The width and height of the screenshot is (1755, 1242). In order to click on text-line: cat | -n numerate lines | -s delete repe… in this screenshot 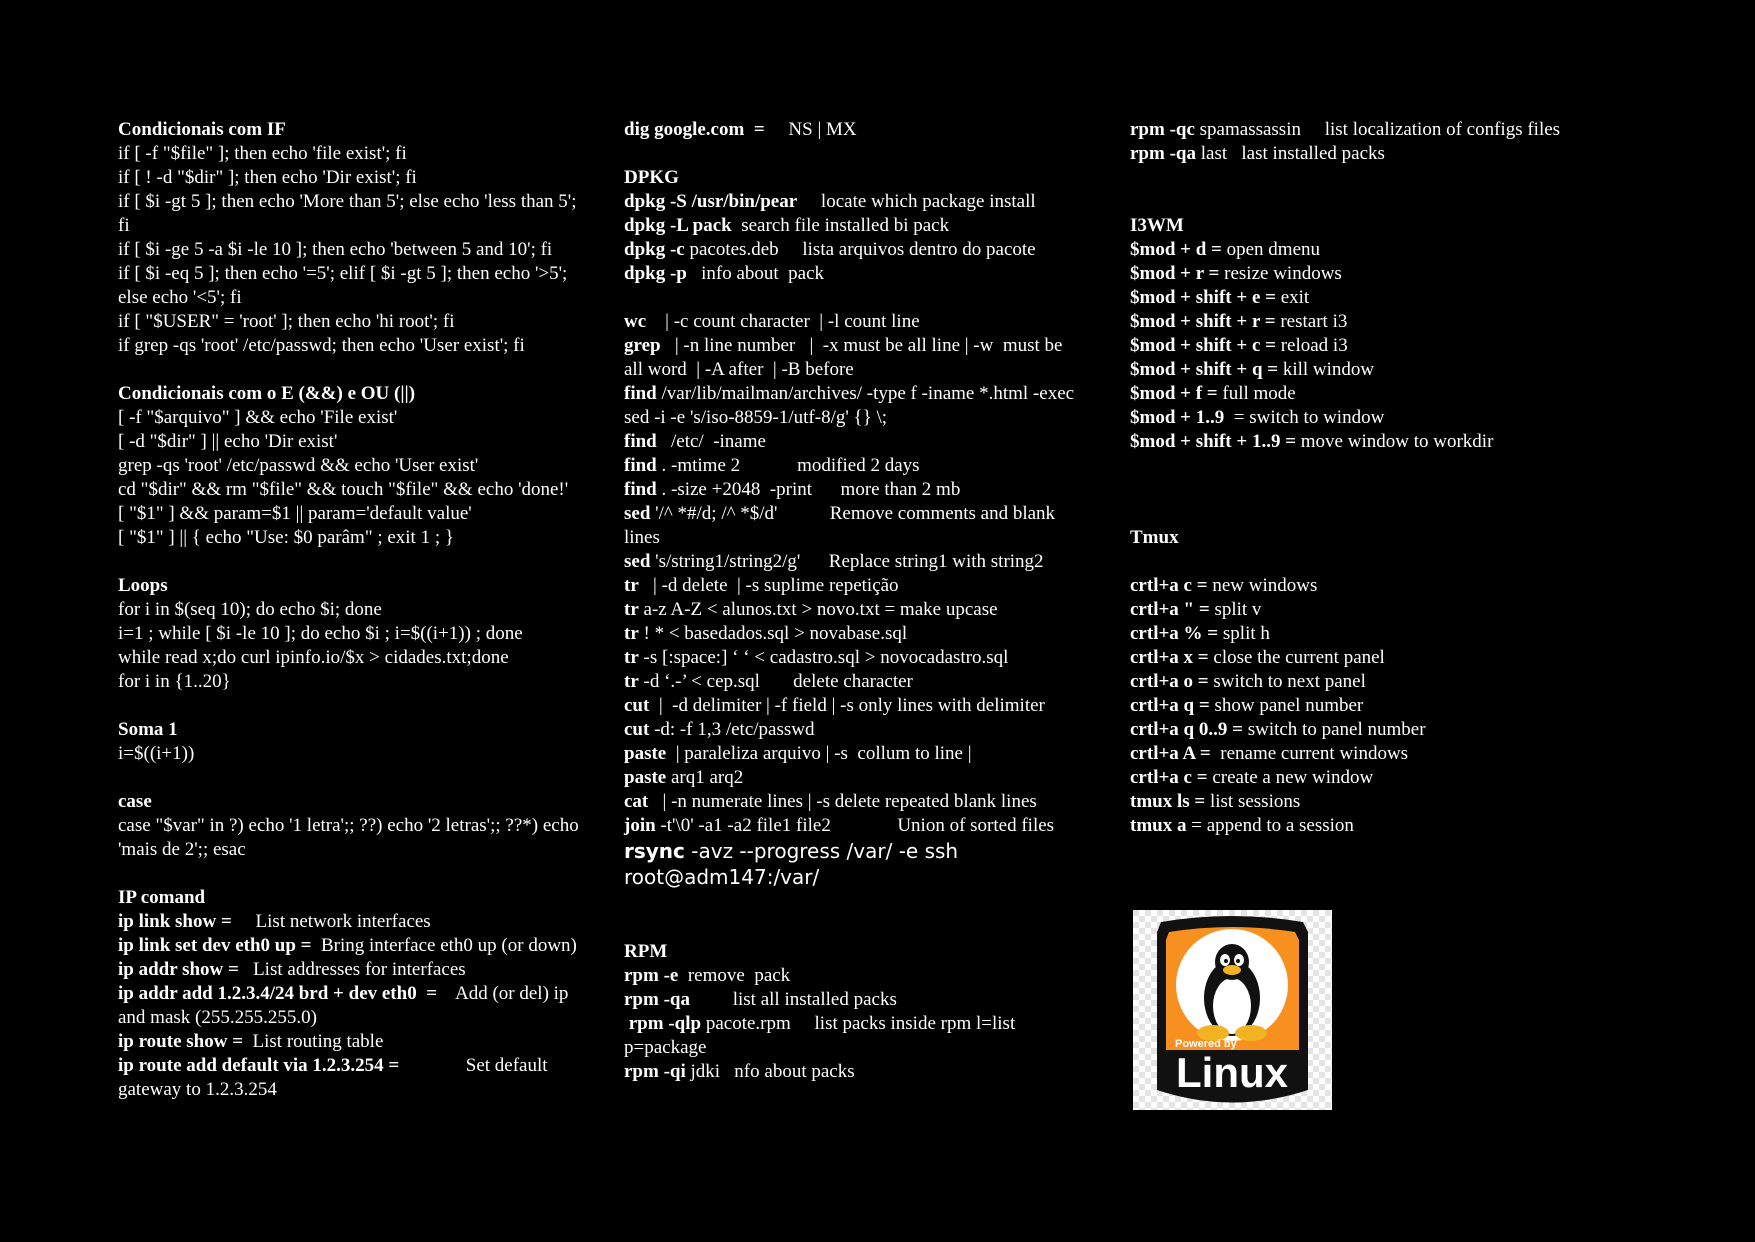, I will do `click(876, 802)`.